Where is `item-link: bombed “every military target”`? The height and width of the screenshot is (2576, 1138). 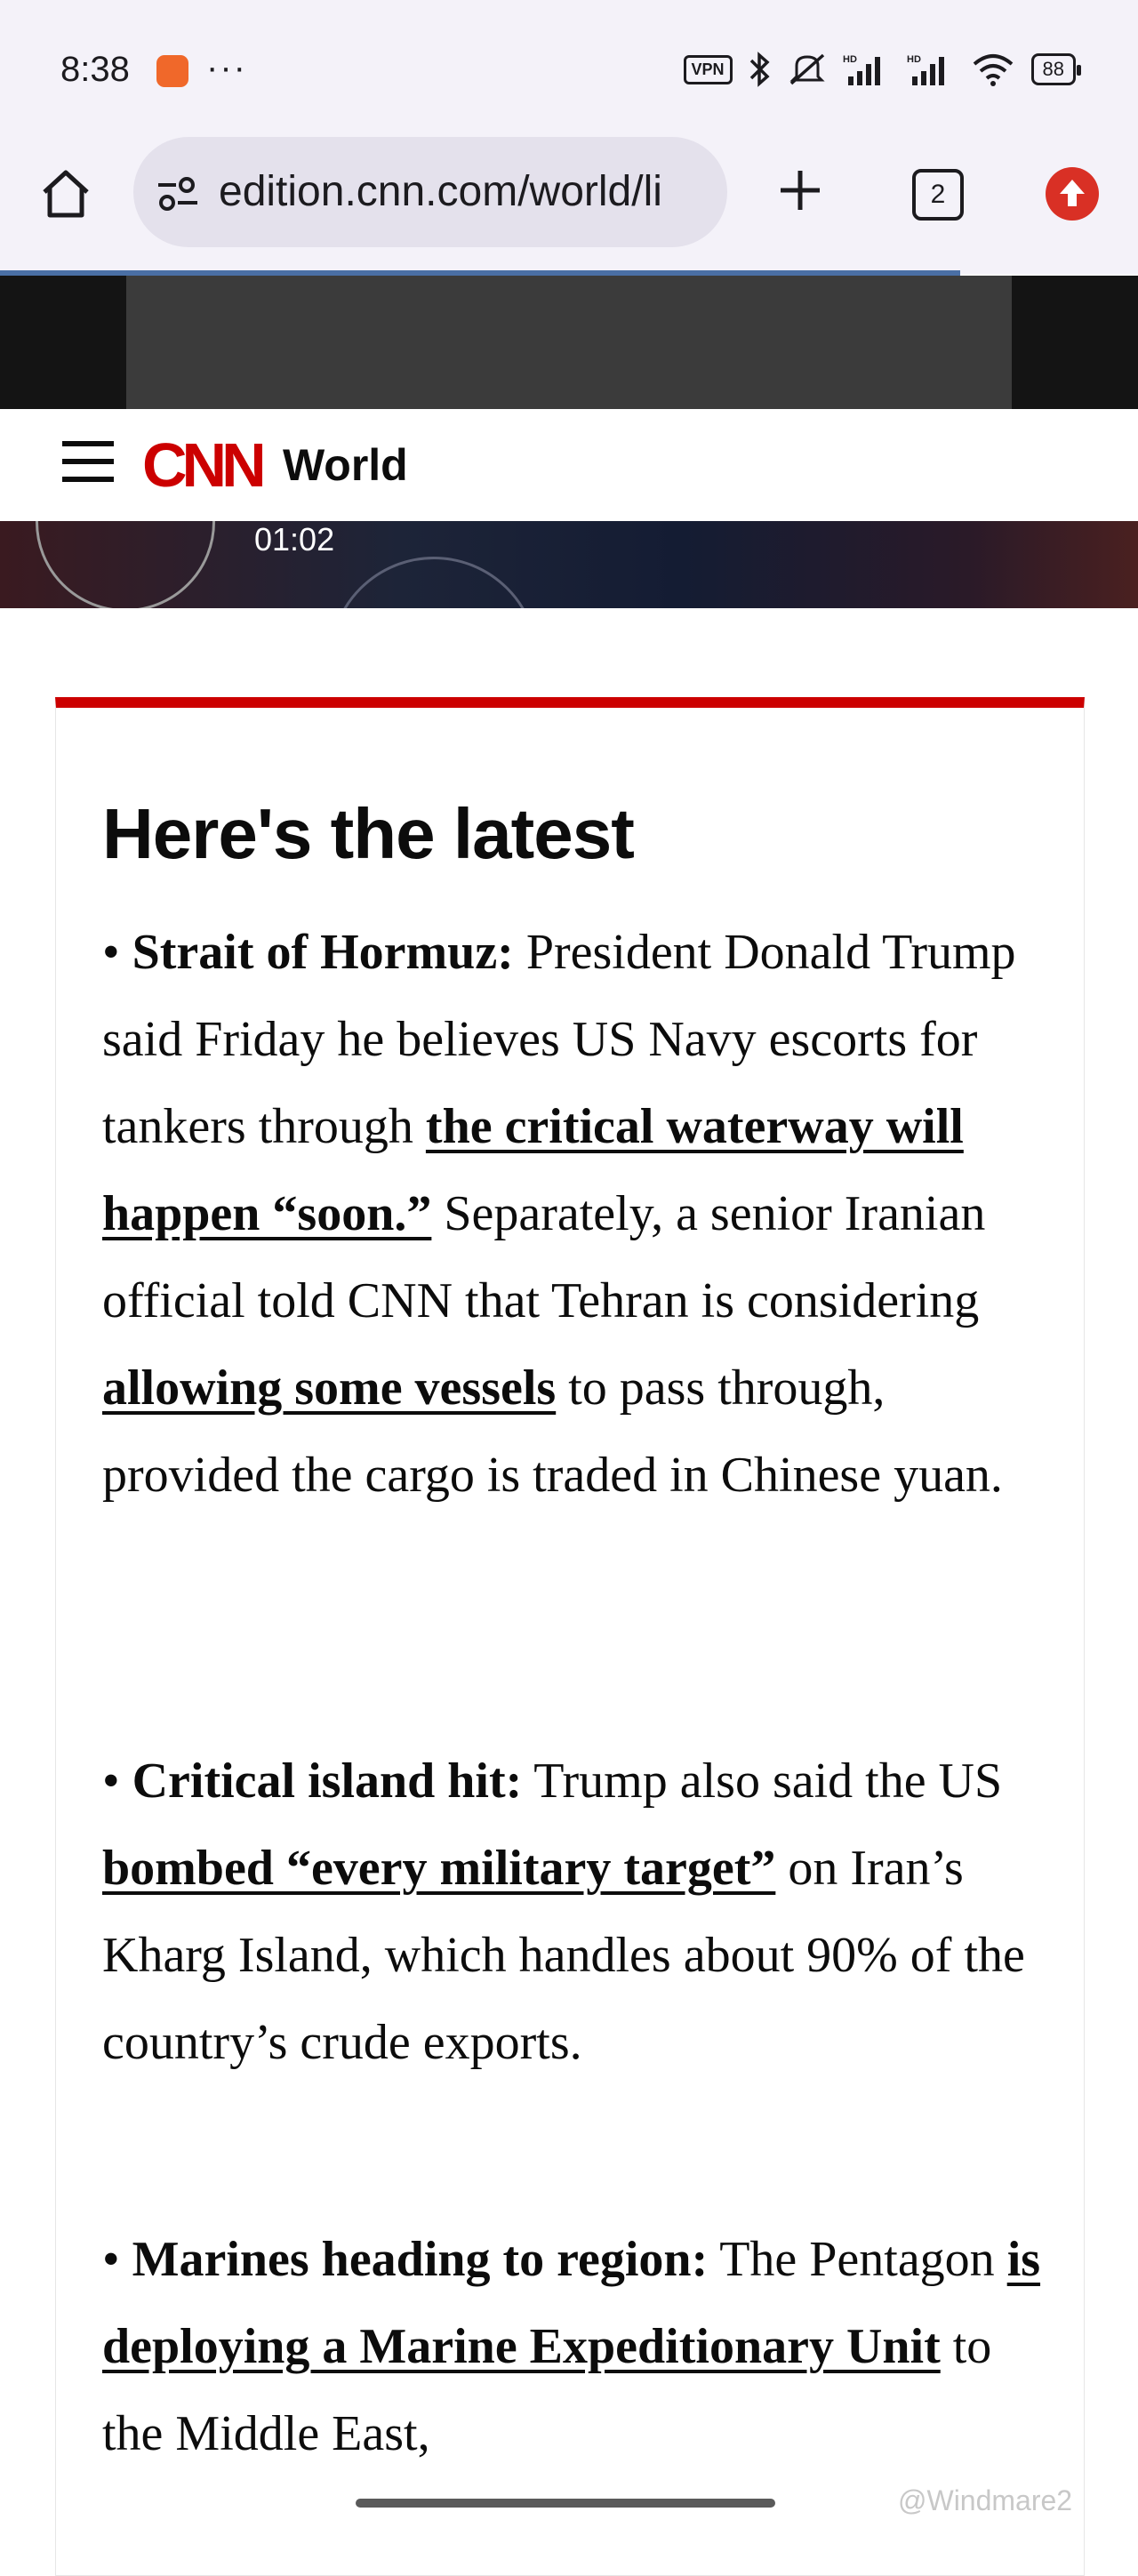
item-link: bombed “every military target” is located at coordinates (438, 1868).